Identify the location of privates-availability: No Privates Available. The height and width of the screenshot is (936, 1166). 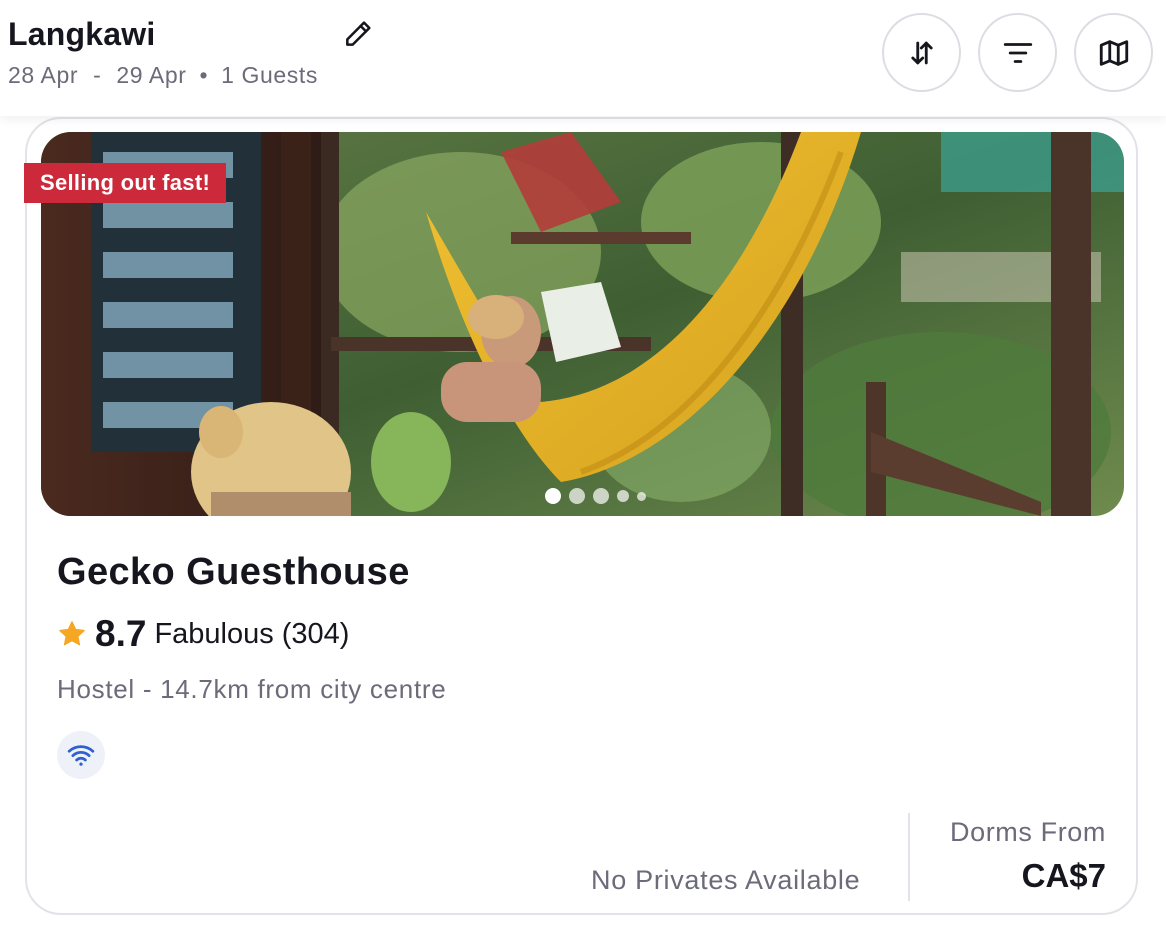
(726, 880).